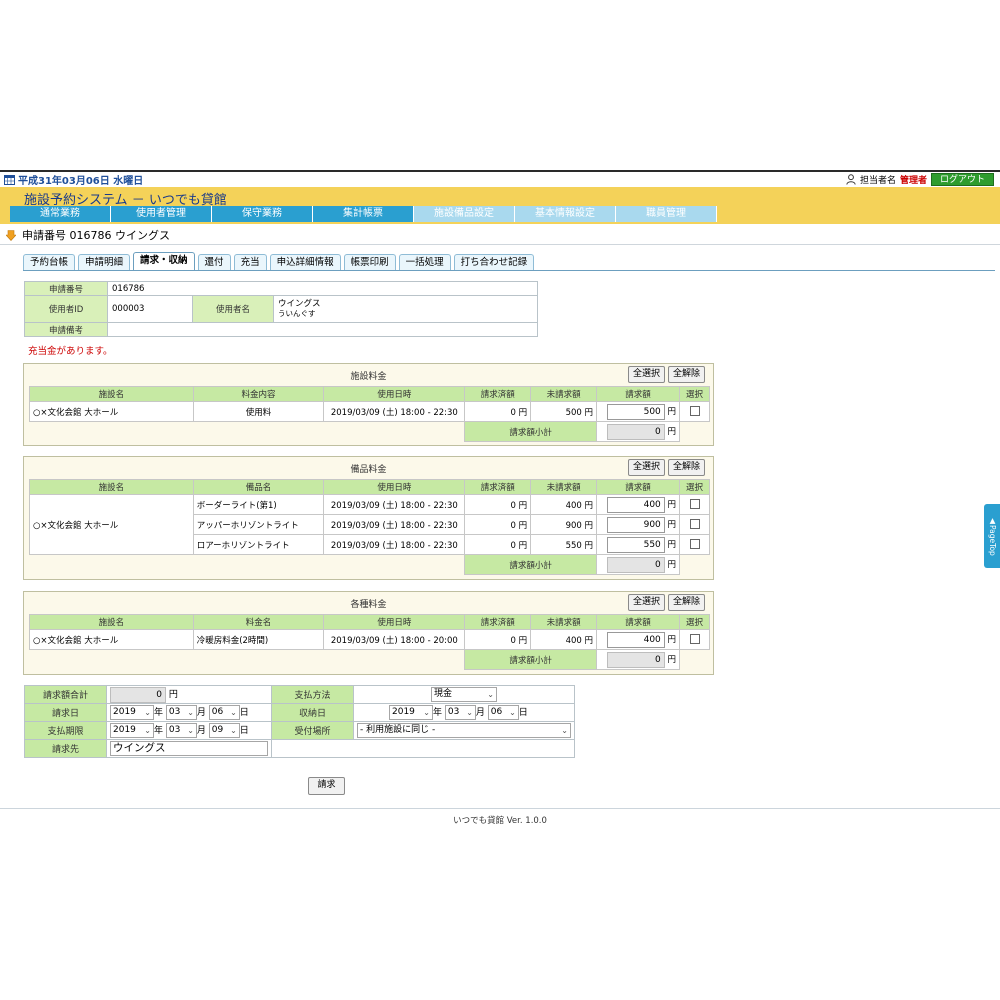  I want to click on tab-print-forms: 帳票印刷, so click(369, 262).